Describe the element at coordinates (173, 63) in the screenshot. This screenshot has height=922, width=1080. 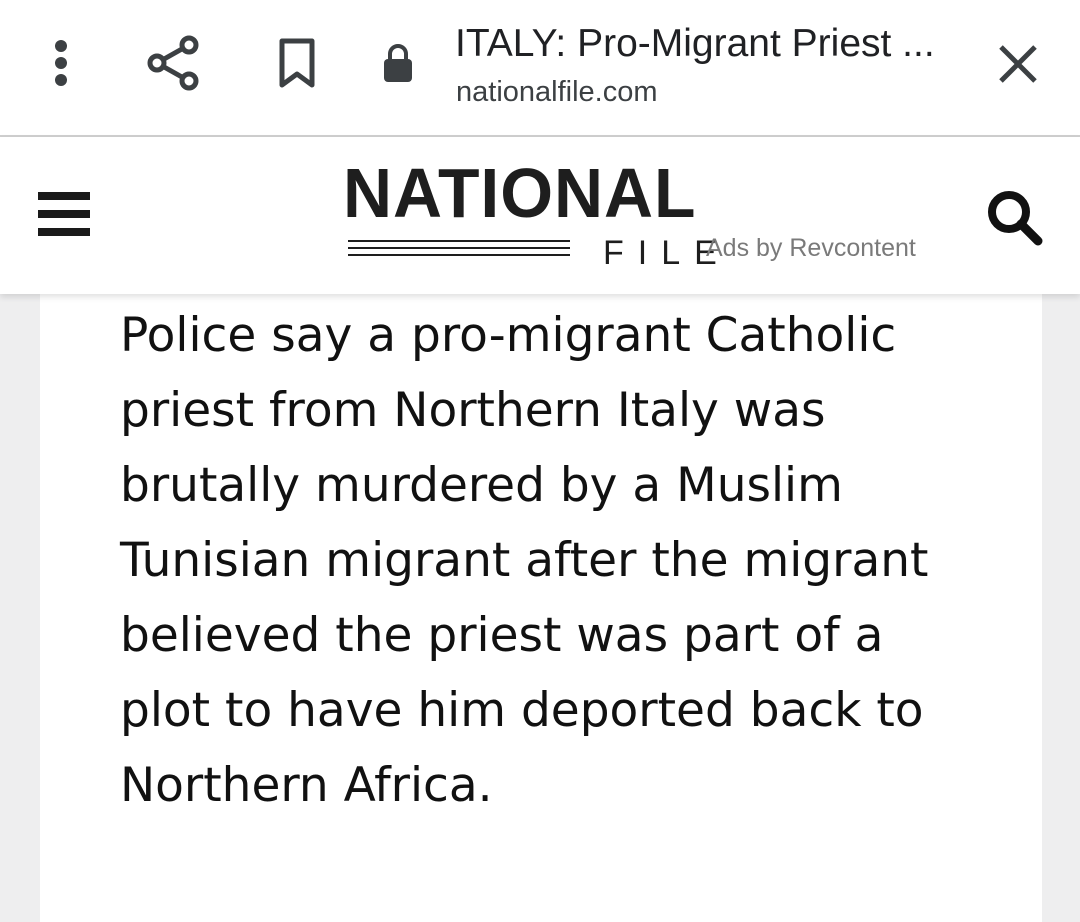
I see `share-icon` at that location.